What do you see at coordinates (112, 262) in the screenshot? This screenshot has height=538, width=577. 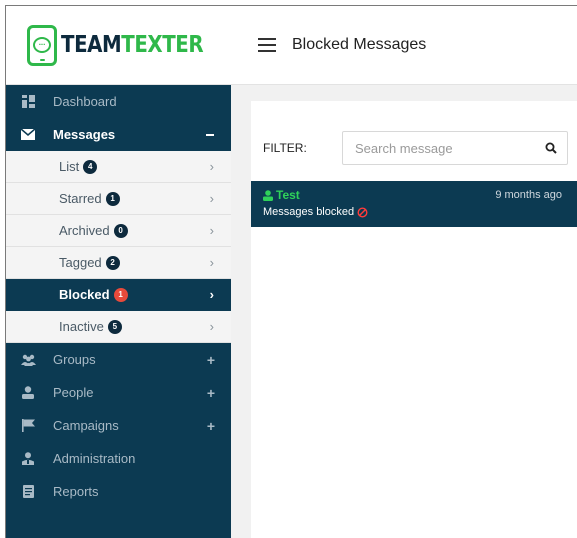 I see `count-badge: 2` at bounding box center [112, 262].